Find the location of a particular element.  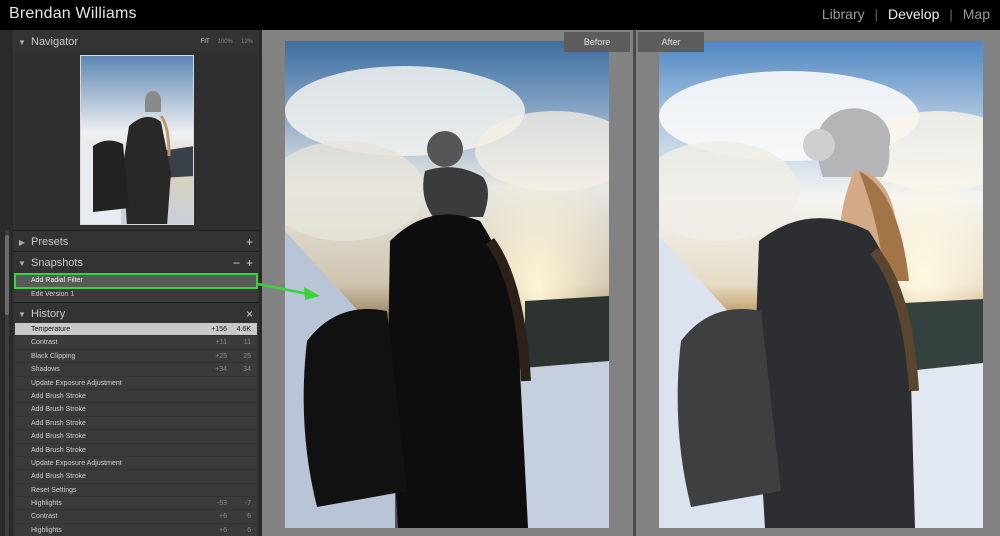

history-item-value: 11 is located at coordinates (247, 343).